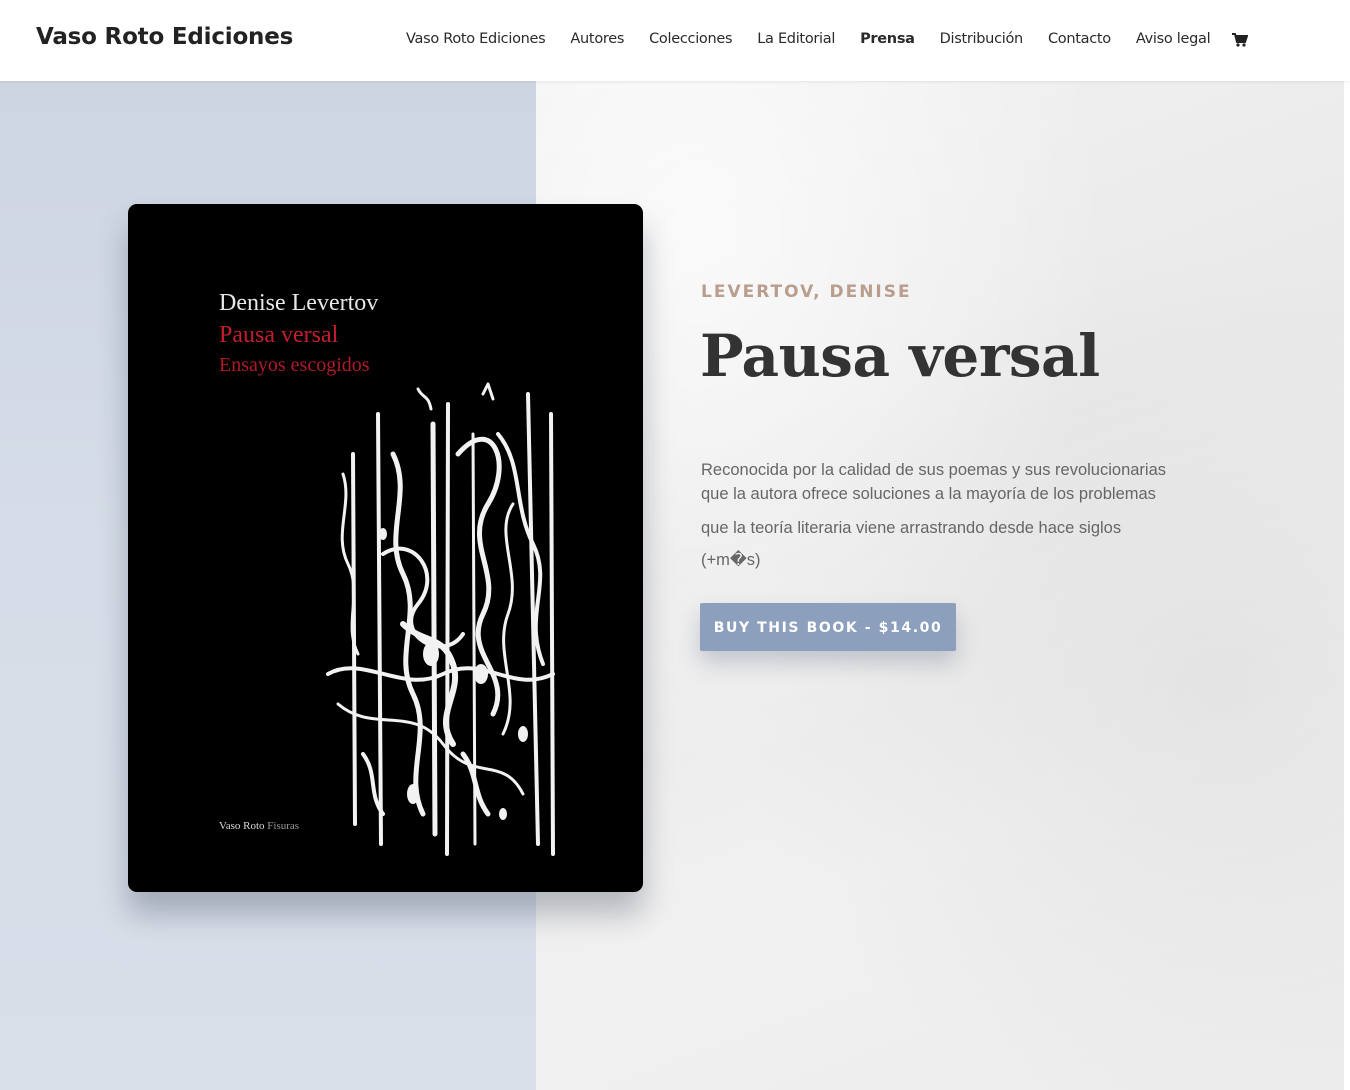  Describe the element at coordinates (1173, 39) in the screenshot. I see `nav-item-aviso-legal: Aviso legal` at that location.